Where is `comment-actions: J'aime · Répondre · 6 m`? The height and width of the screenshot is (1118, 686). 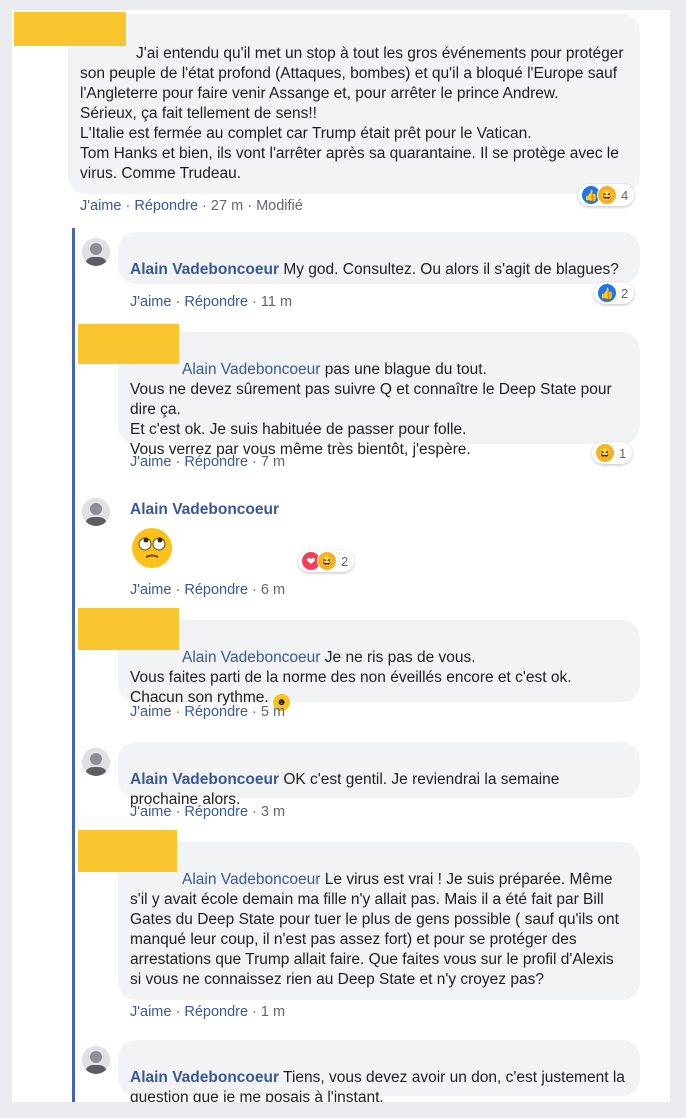
comment-actions: J'aime · Répondre · 6 m is located at coordinates (207, 590).